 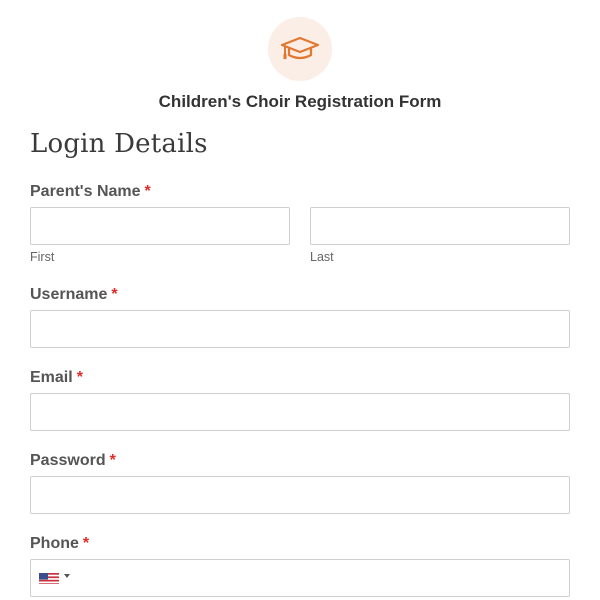 What do you see at coordinates (300, 329) in the screenshot?
I see `username-input` at bounding box center [300, 329].